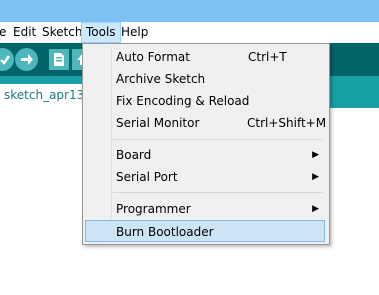  I want to click on menu-item-shortcut: Ctrl+Shift+M, so click(287, 123).